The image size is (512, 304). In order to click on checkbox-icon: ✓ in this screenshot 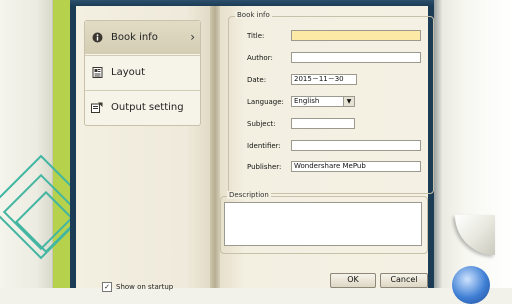, I will do `click(107, 287)`.